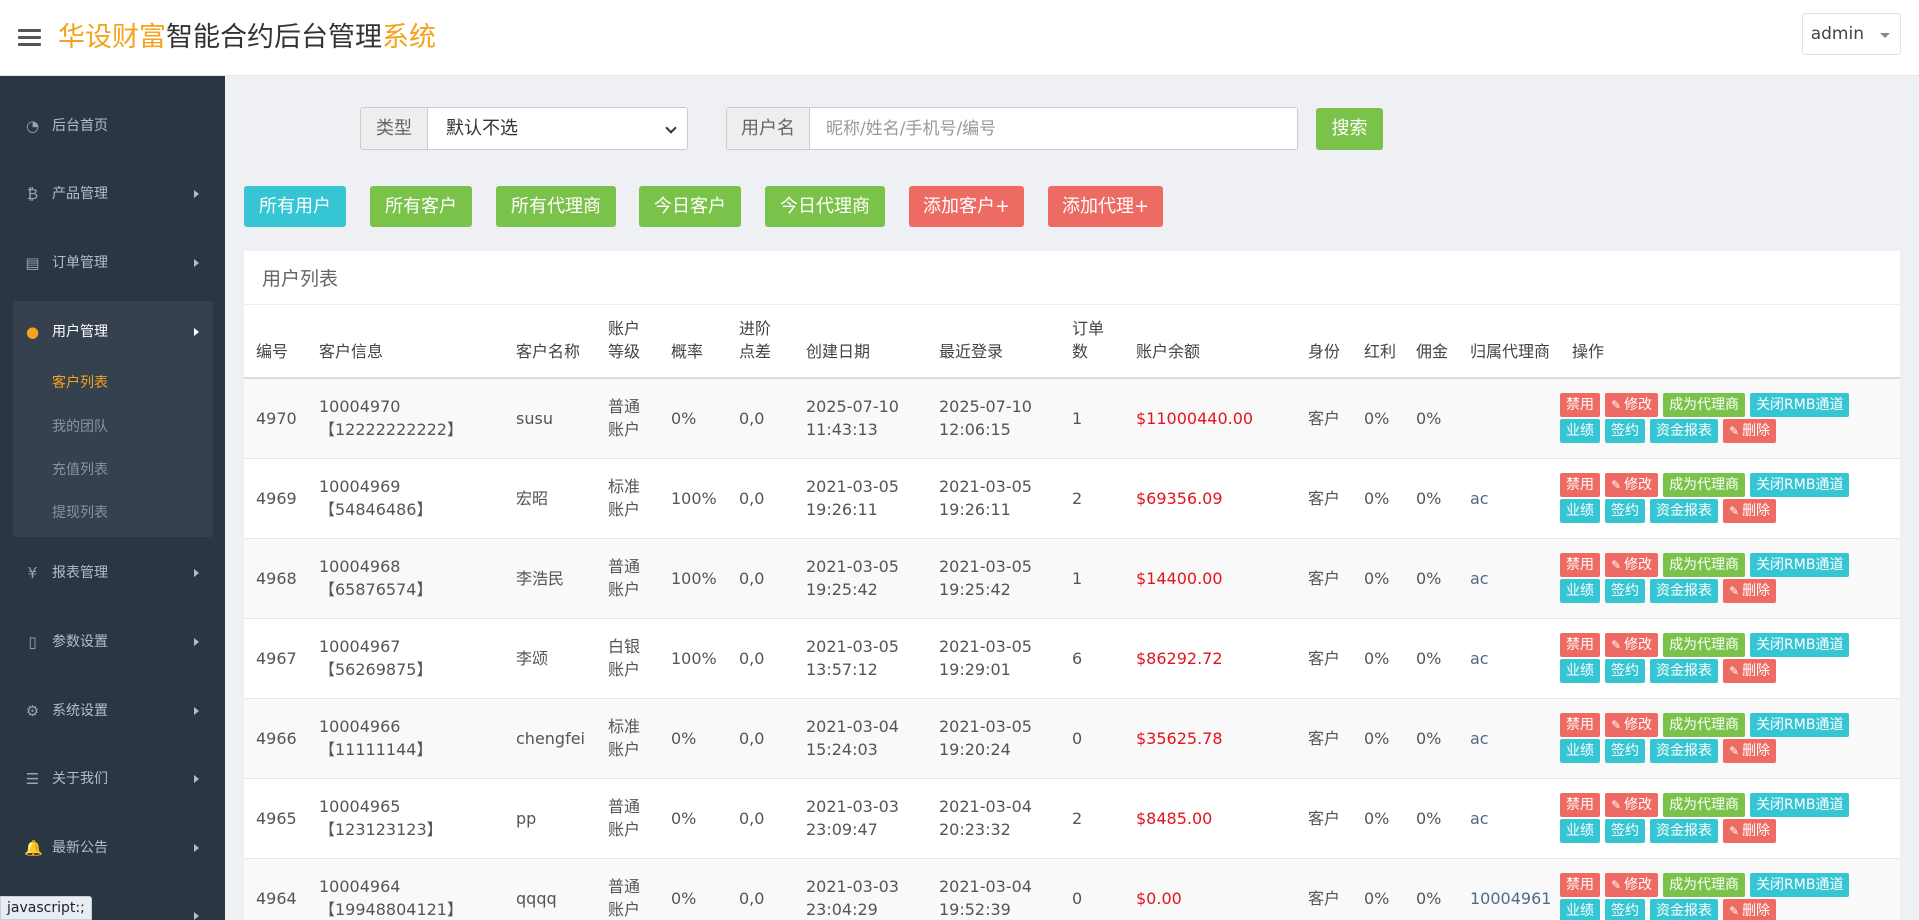 This screenshot has width=1919, height=920. What do you see at coordinates (29, 38) in the screenshot?
I see `menu-toggle-icon` at bounding box center [29, 38].